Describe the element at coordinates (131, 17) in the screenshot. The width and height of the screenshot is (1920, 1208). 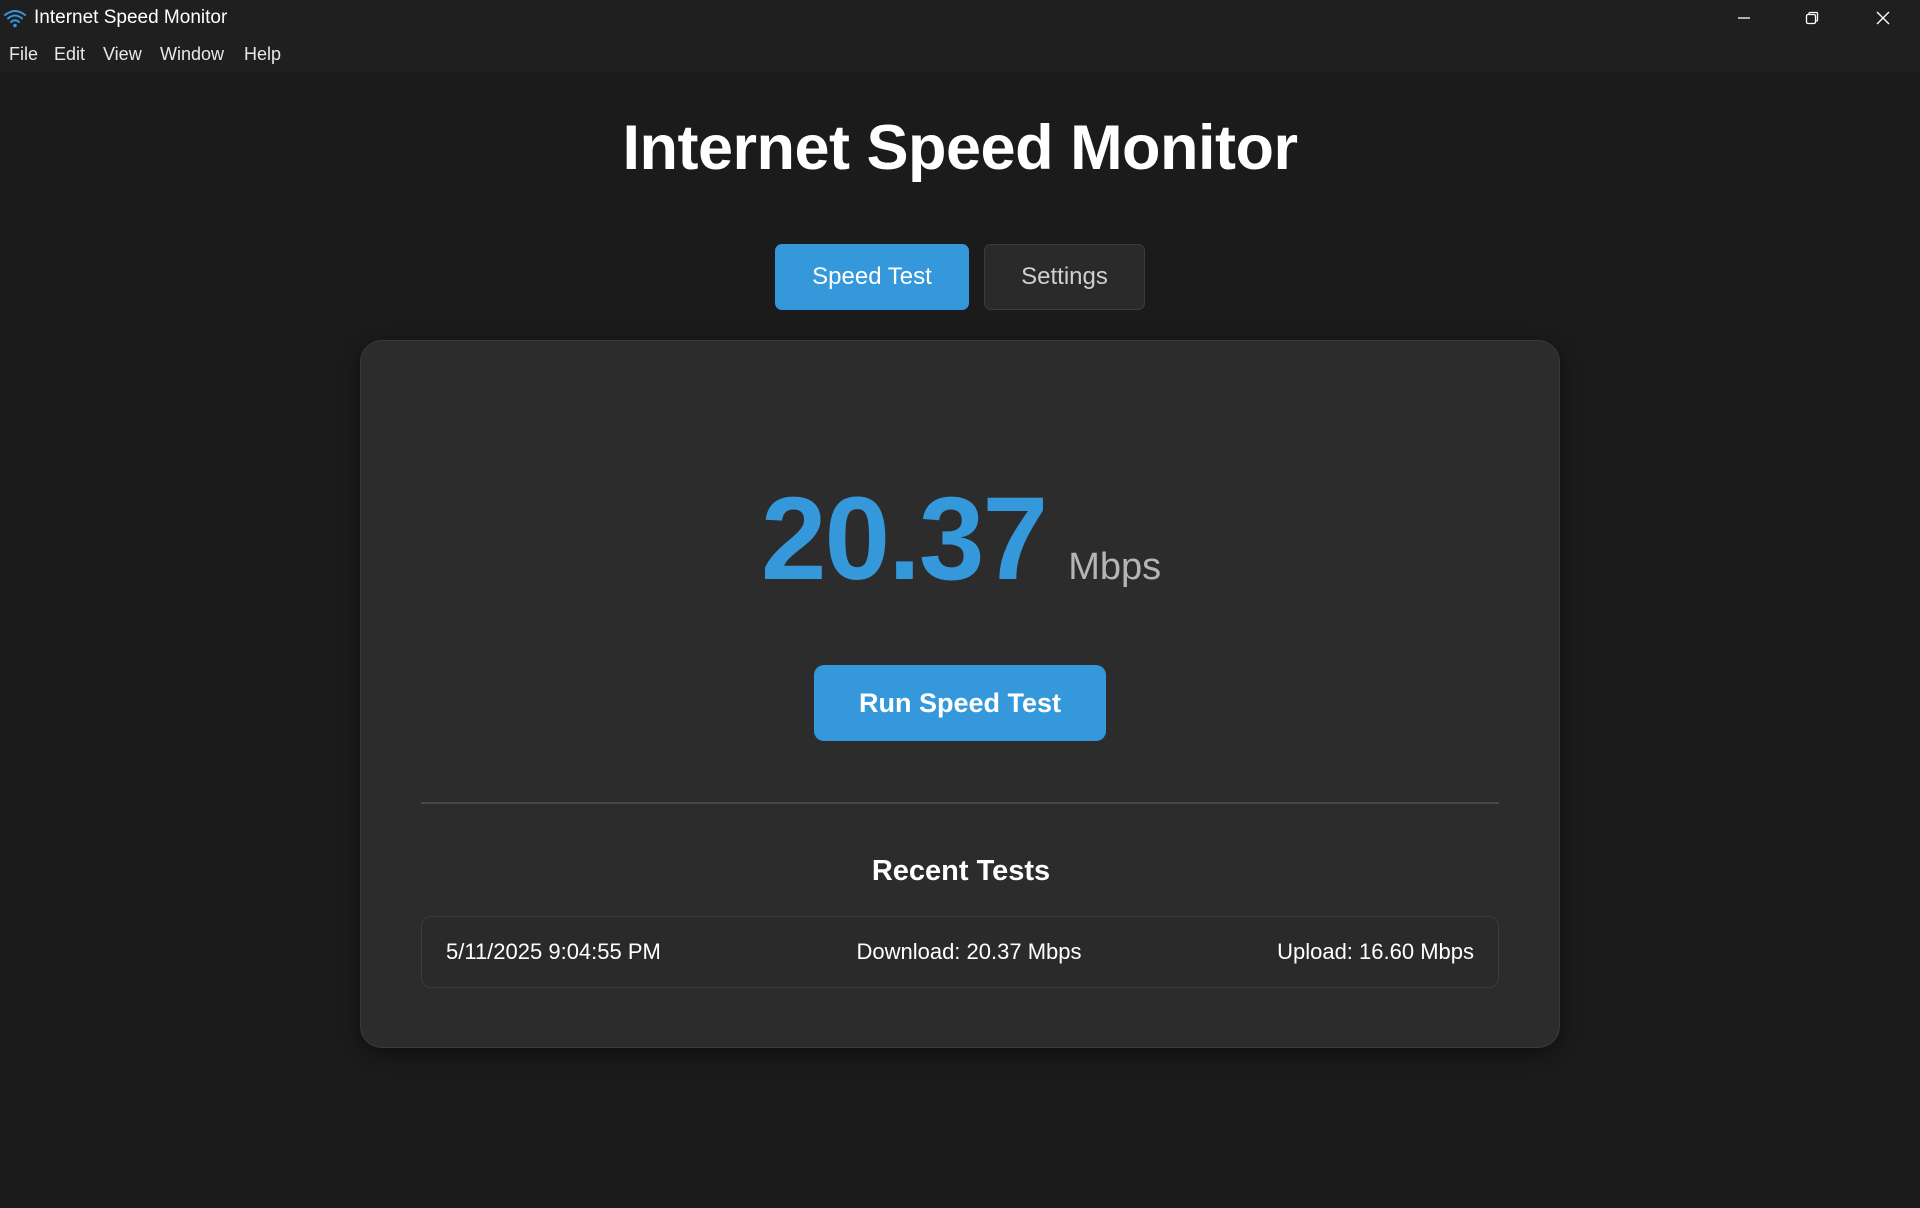
I see `window-title: Internet Speed Monitor` at that location.